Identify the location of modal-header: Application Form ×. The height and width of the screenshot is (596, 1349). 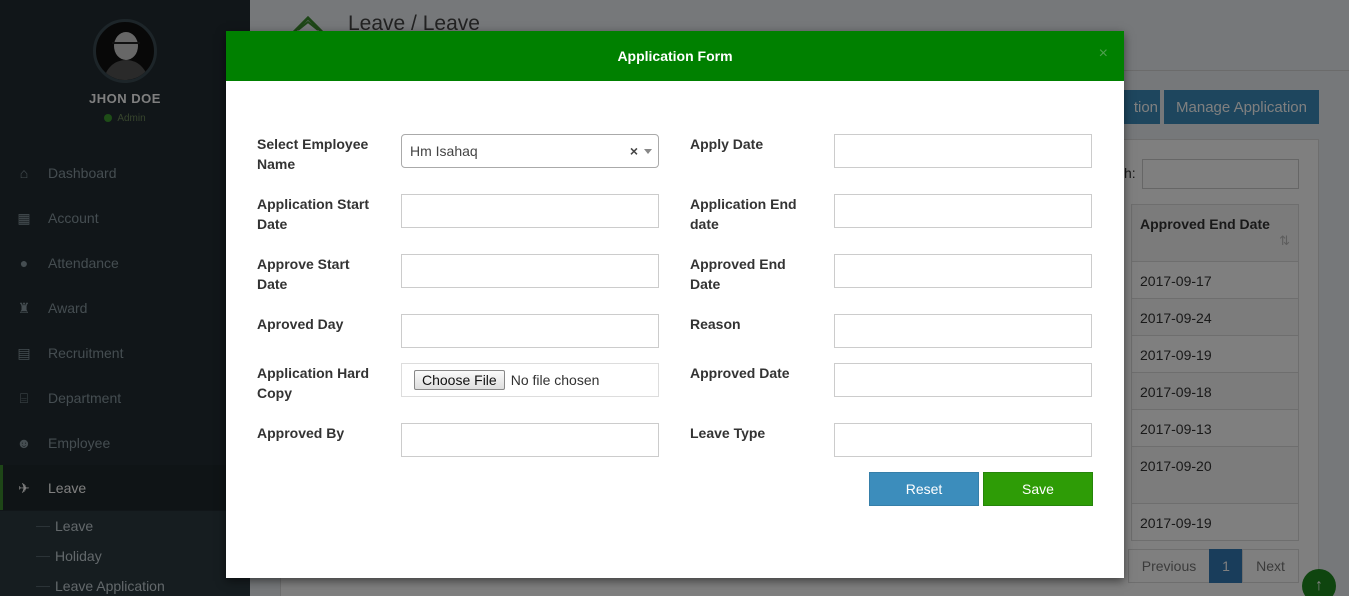
(675, 56).